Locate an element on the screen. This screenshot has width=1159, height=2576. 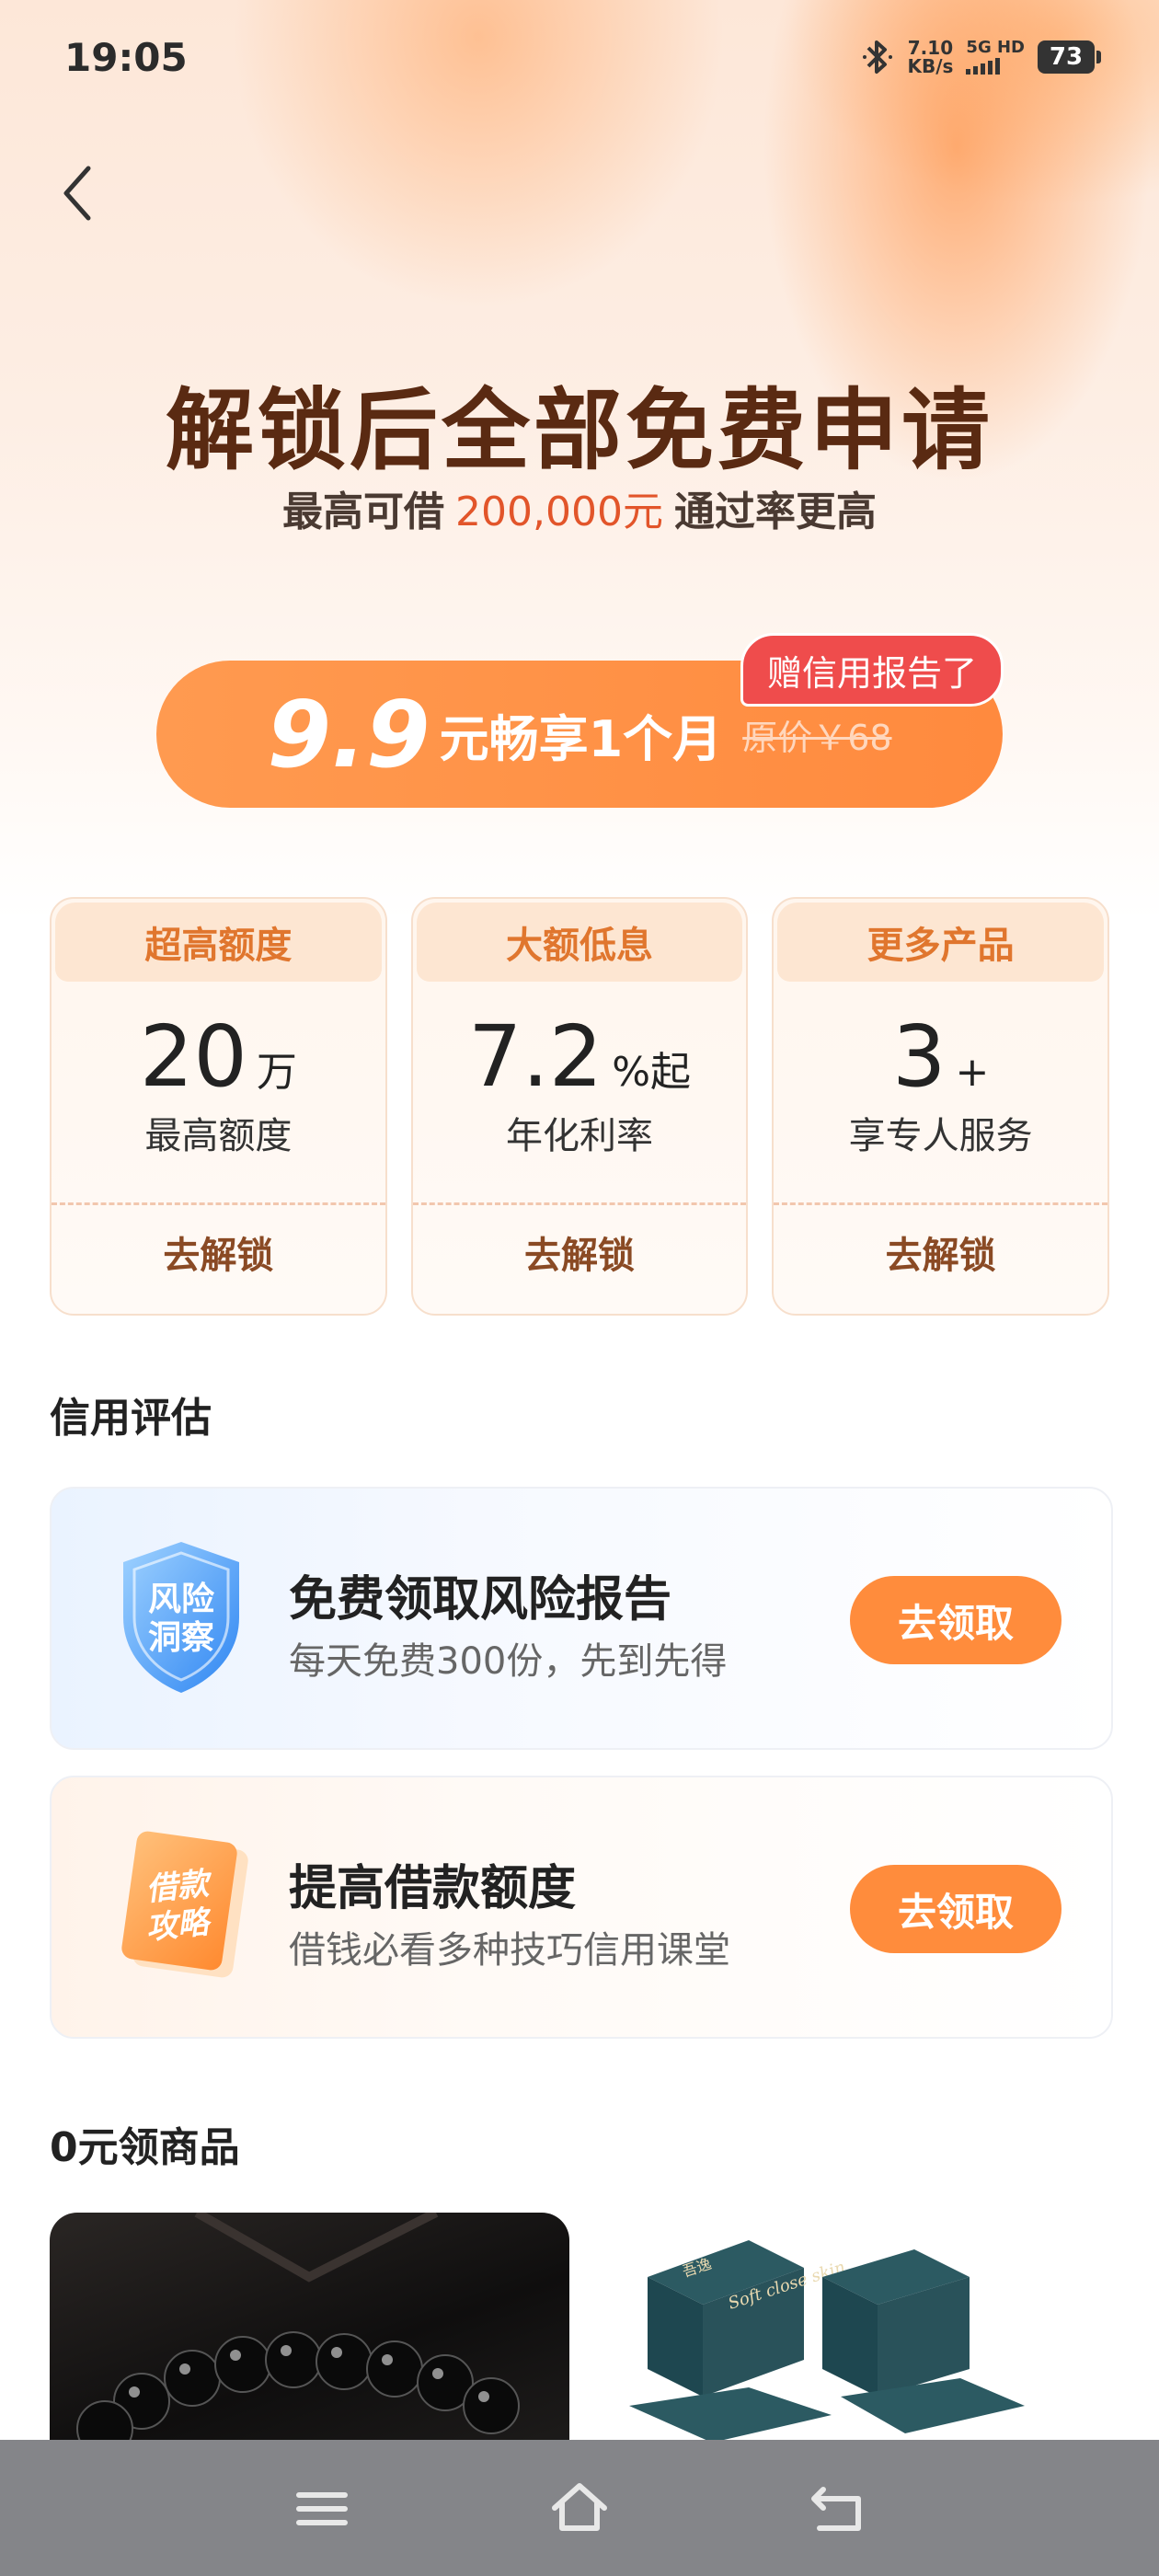
return-icon is located at coordinates (837, 2509).